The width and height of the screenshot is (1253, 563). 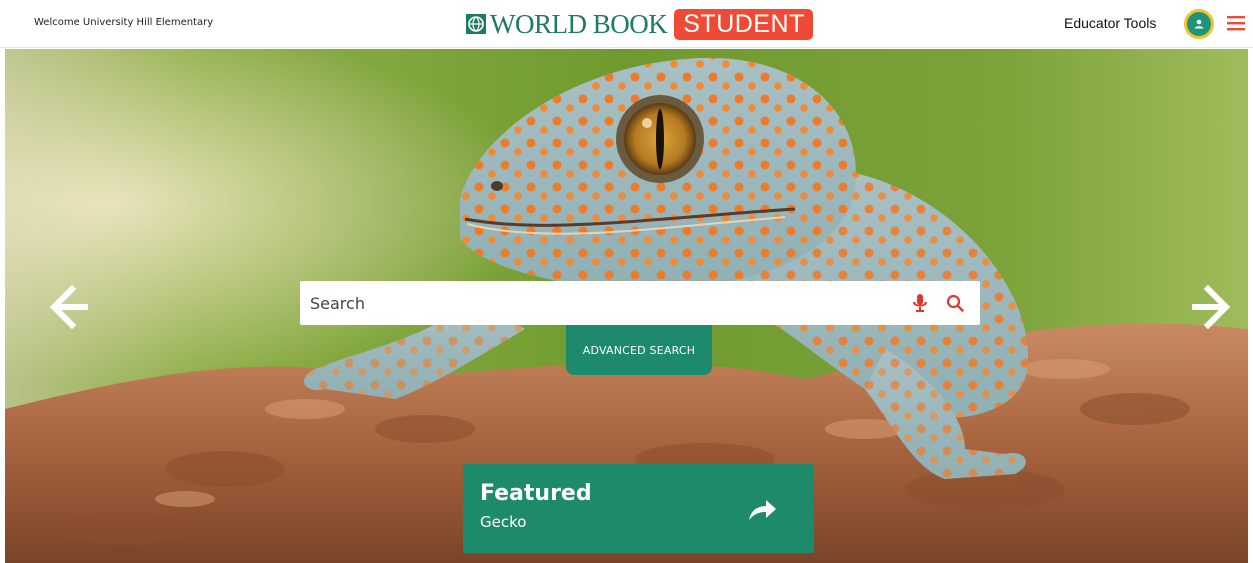 What do you see at coordinates (743, 24) in the screenshot?
I see `logo-student-badge: STUDENT` at bounding box center [743, 24].